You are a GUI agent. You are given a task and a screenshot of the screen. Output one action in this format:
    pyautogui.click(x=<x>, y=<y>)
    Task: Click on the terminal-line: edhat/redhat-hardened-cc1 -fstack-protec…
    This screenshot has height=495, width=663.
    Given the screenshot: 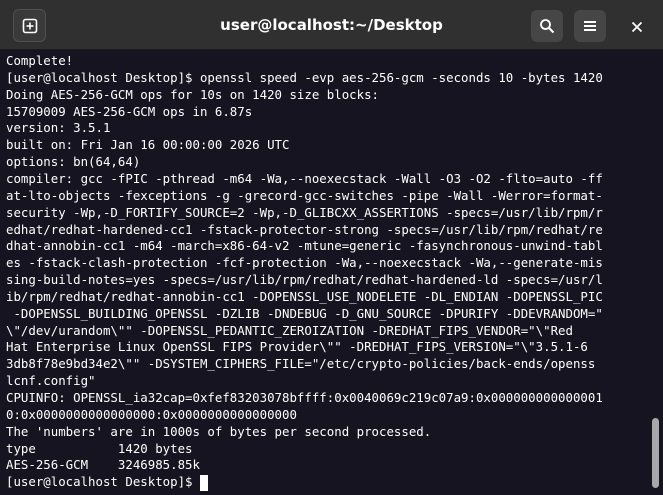 What is the action you would take?
    pyautogui.click(x=304, y=229)
    